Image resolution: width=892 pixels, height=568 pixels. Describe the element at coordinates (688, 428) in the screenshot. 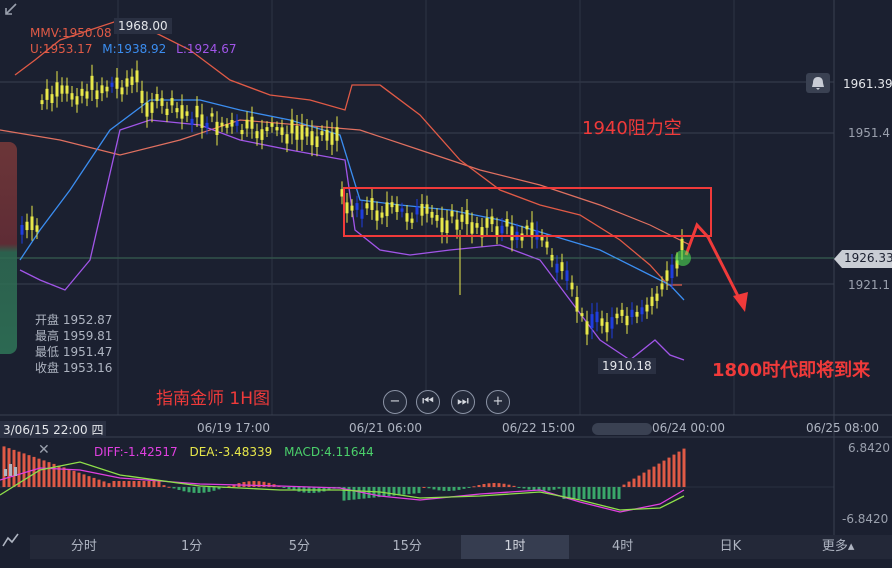

I see `x-label-0624: 06/24 00:00` at that location.